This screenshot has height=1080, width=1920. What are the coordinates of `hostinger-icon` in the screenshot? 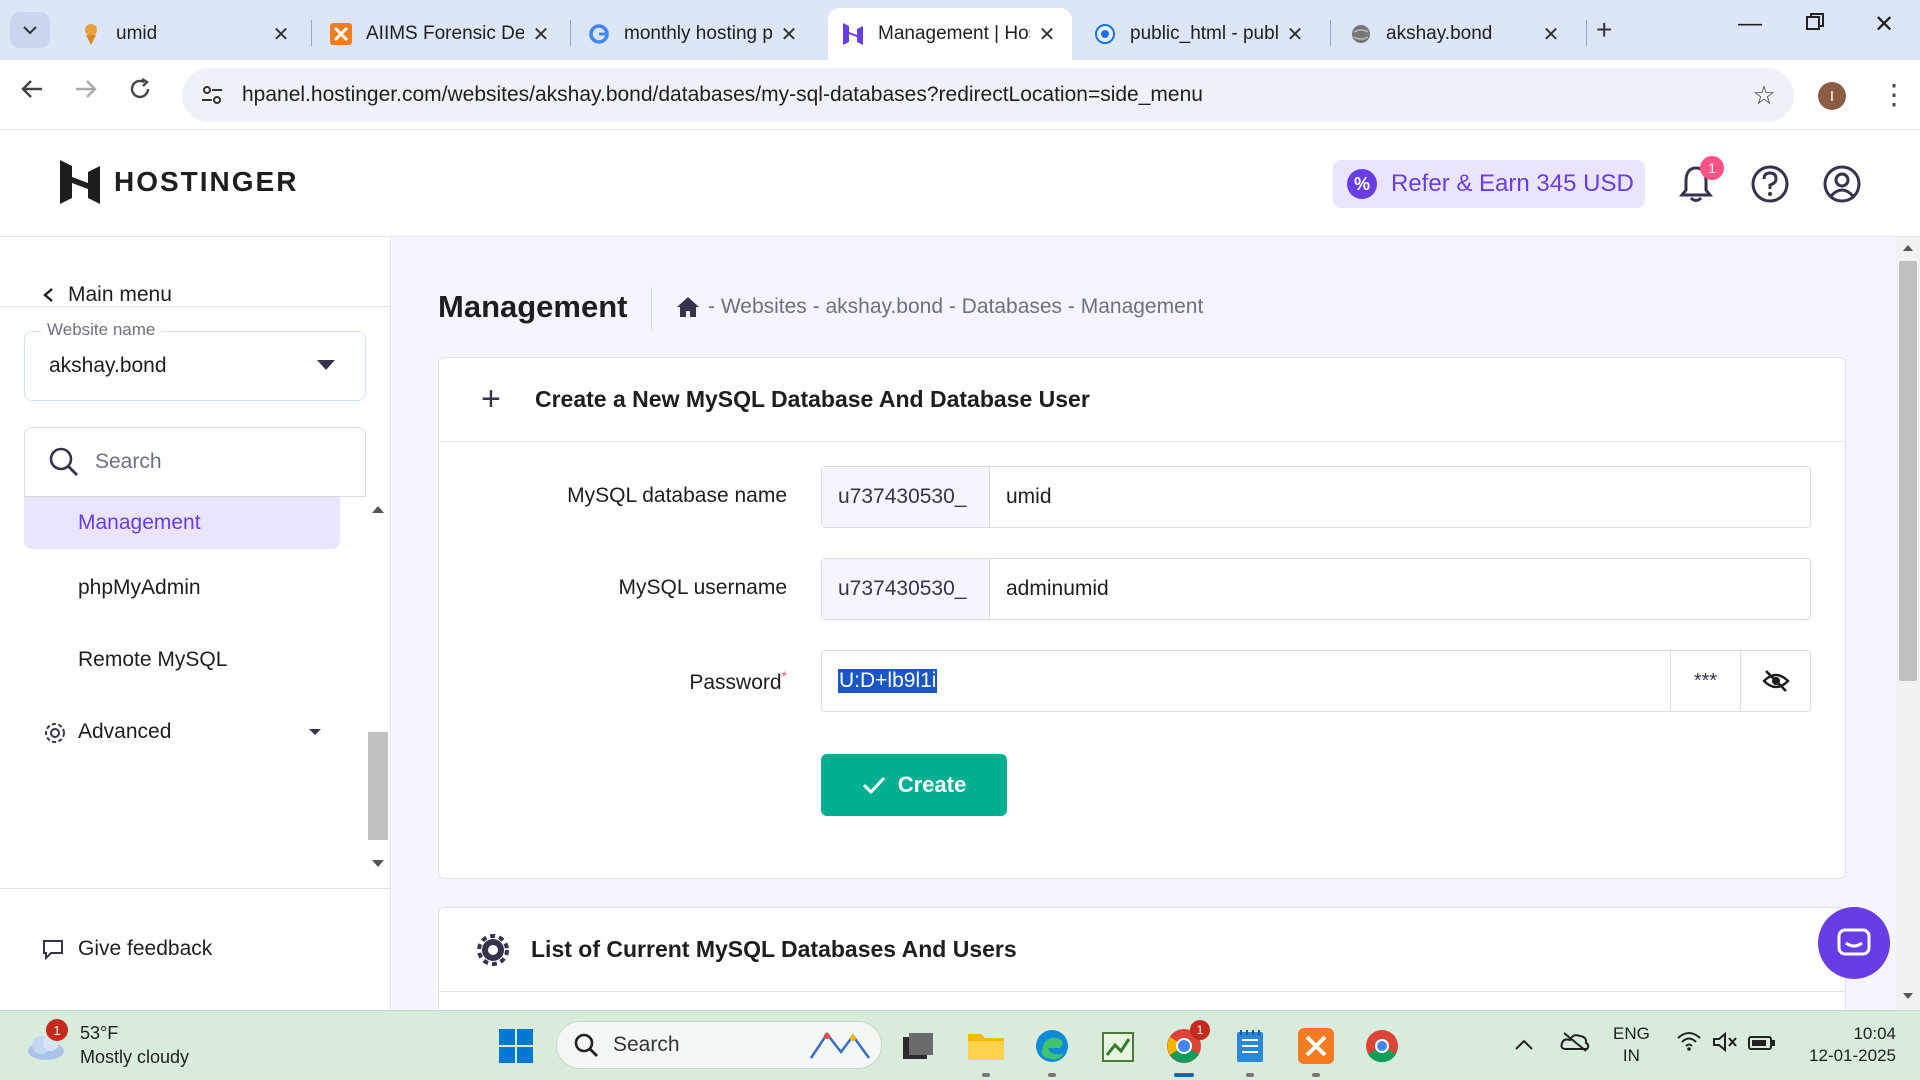 It's located at (853, 34).